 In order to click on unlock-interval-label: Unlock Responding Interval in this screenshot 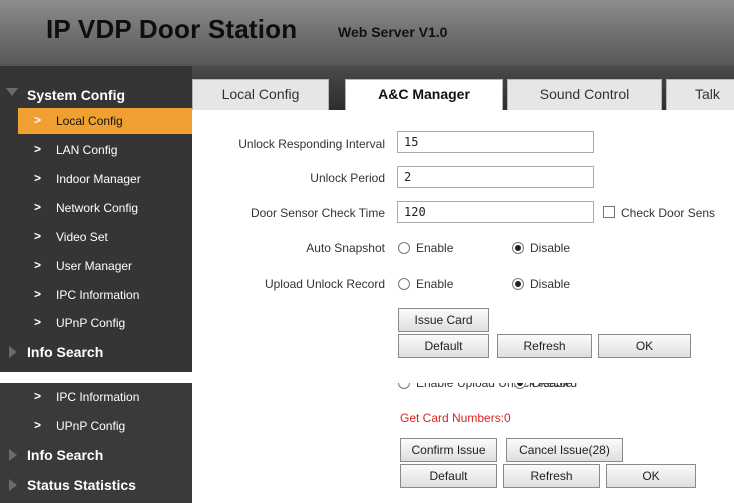, I will do `click(311, 144)`.